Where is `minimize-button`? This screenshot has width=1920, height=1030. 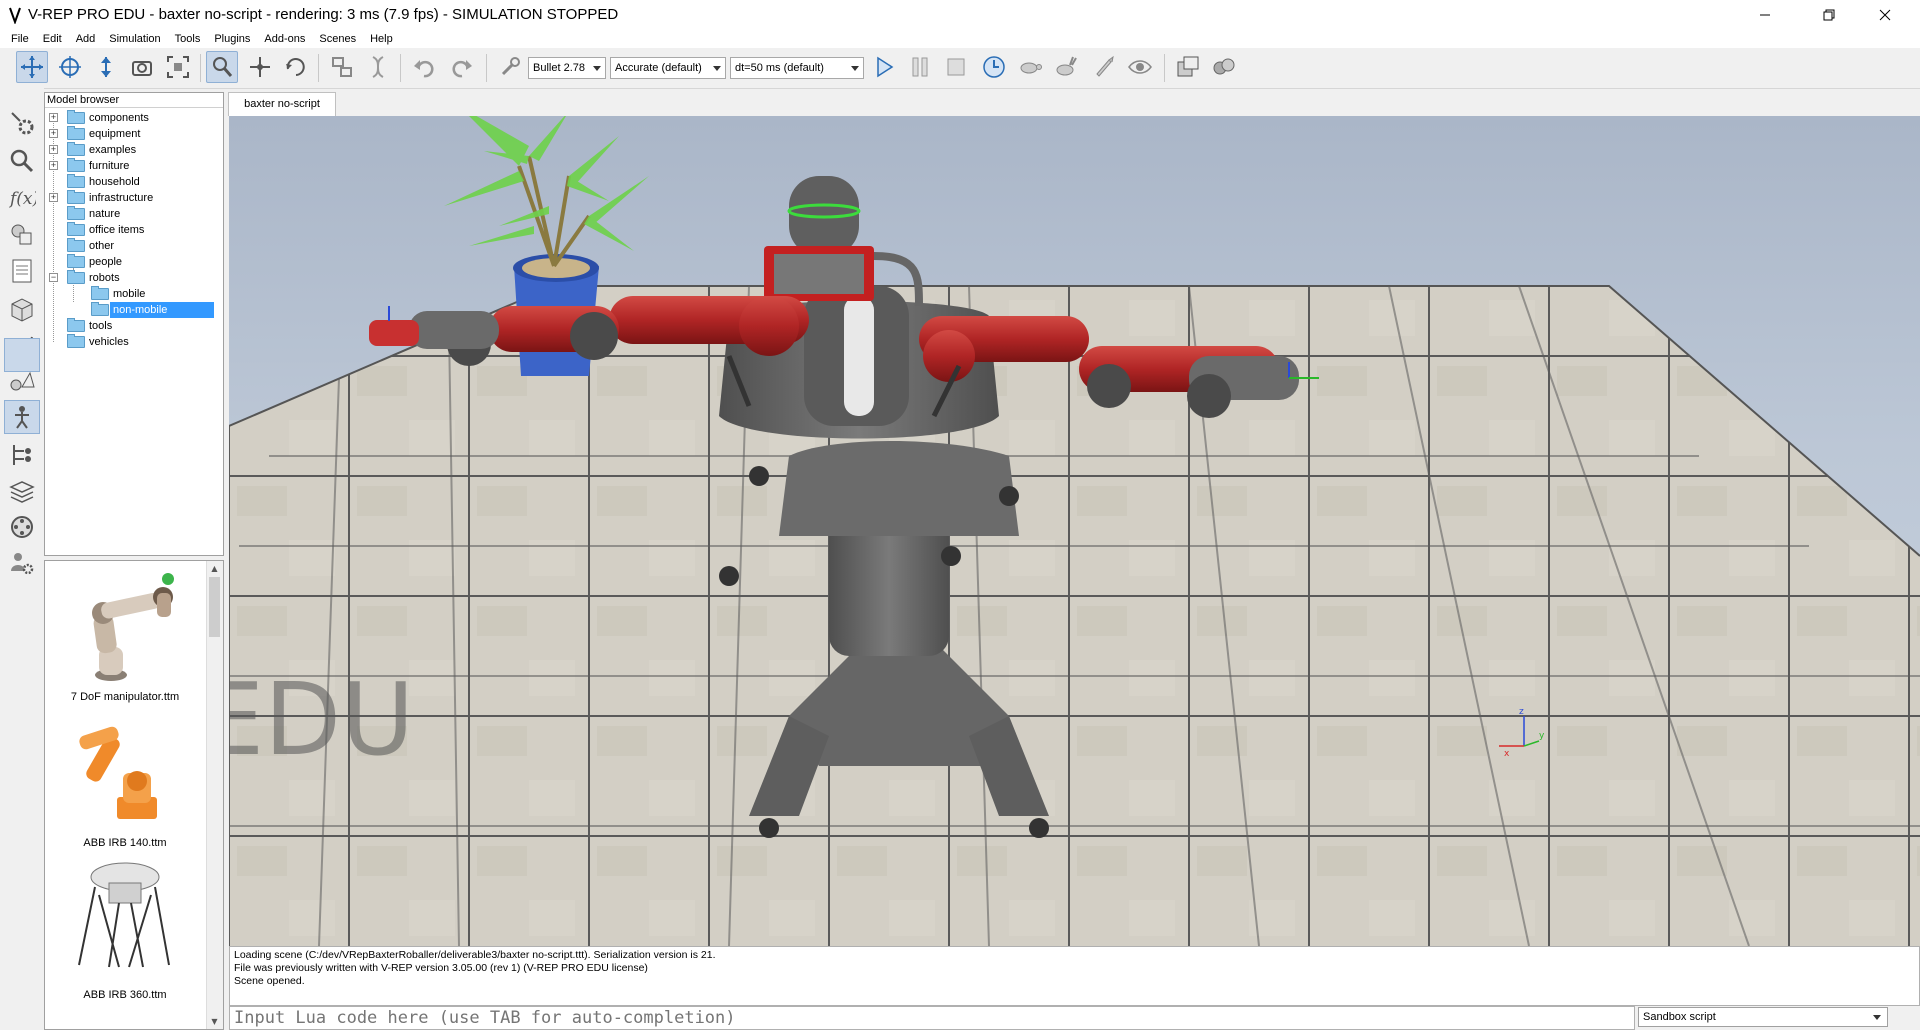 minimize-button is located at coordinates (1765, 15).